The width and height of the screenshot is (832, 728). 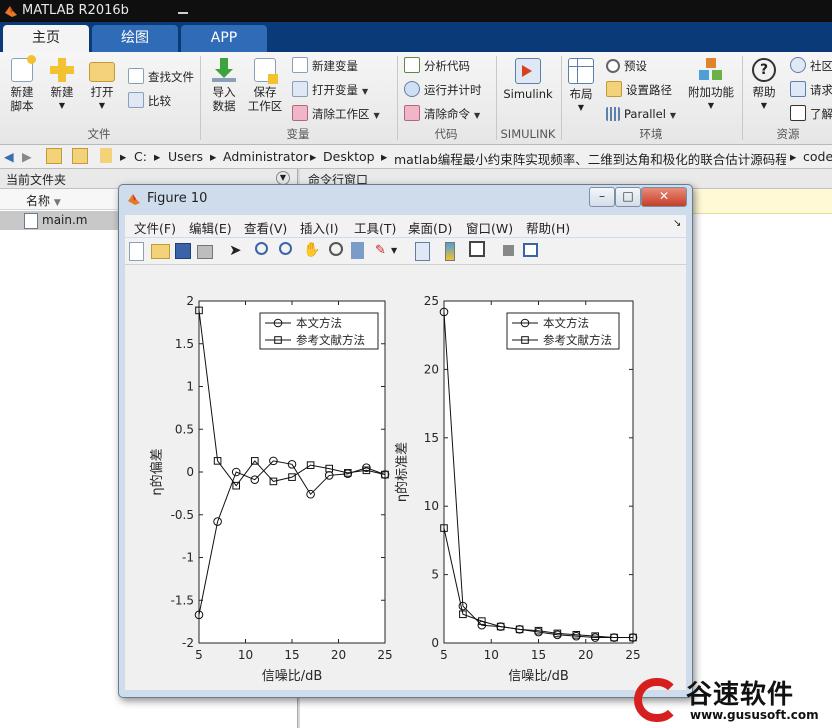 What do you see at coordinates (336, 249) in the screenshot?
I see `rotate-3d-icon` at bounding box center [336, 249].